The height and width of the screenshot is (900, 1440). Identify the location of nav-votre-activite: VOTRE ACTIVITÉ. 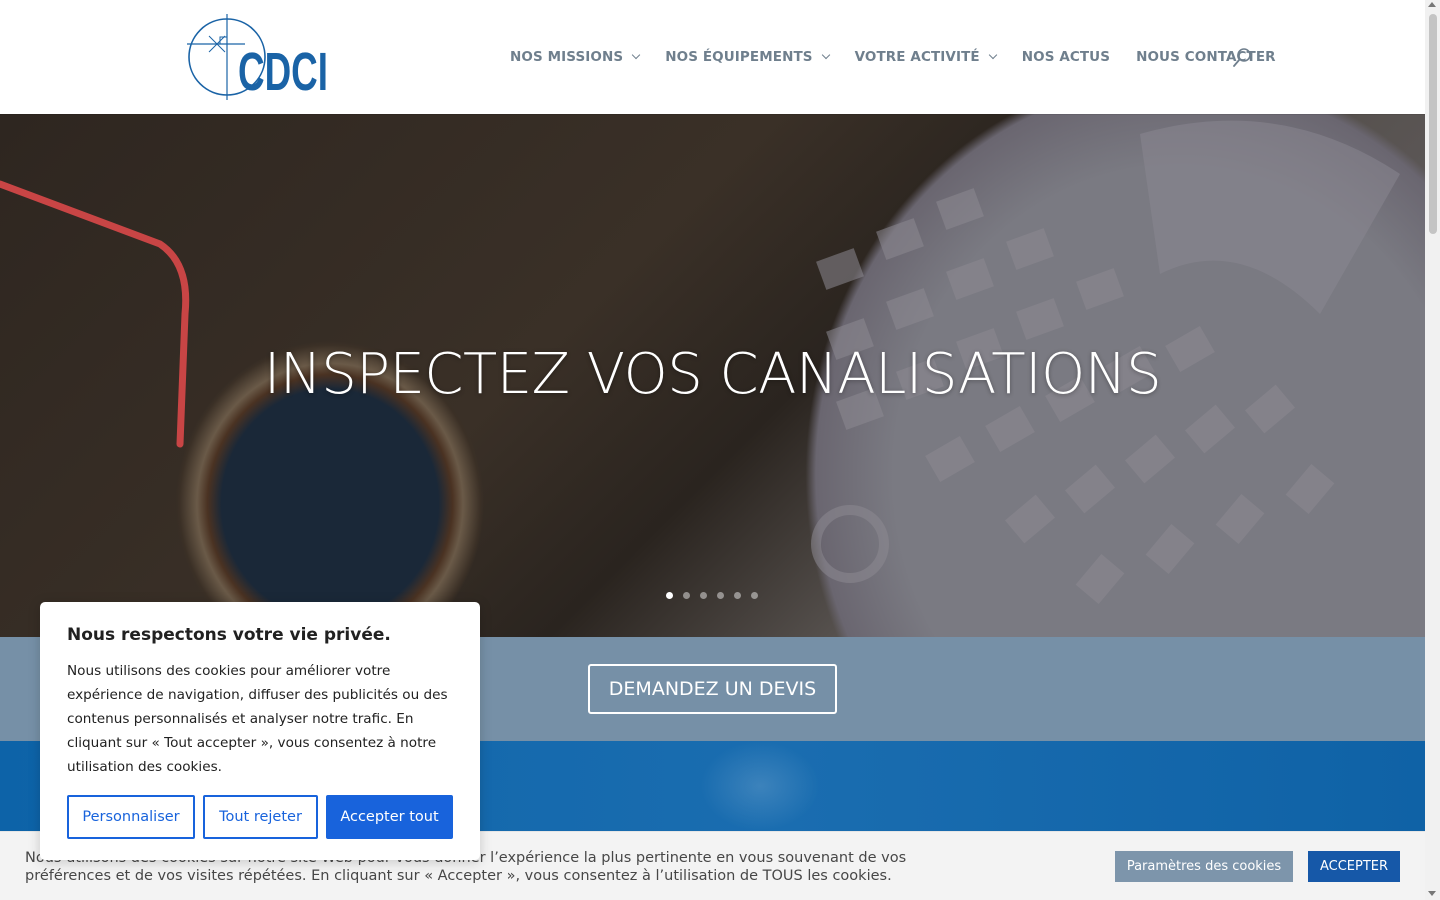
(925, 57).